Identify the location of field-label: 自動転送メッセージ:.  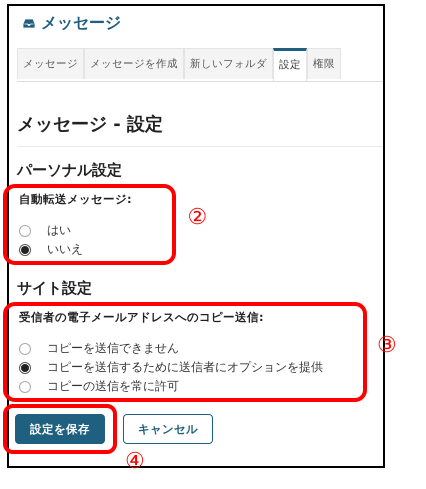
(75, 199).